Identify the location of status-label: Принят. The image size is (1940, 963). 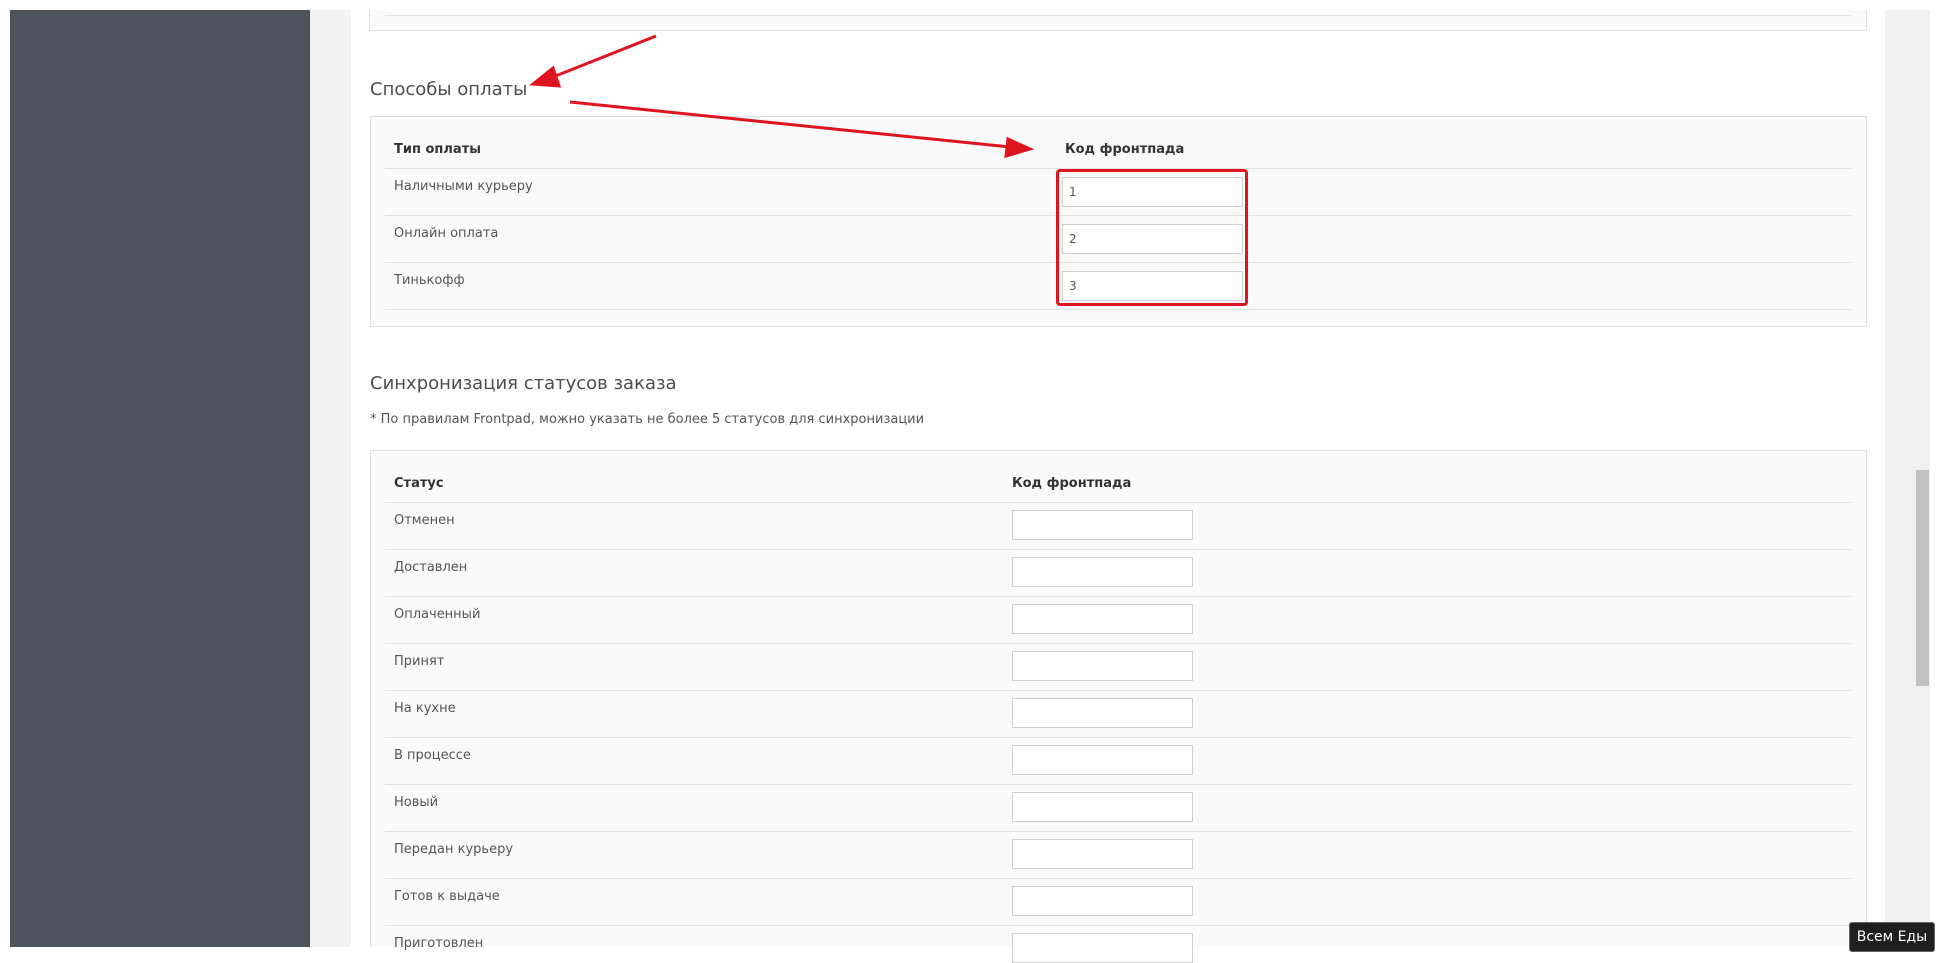
(419, 661).